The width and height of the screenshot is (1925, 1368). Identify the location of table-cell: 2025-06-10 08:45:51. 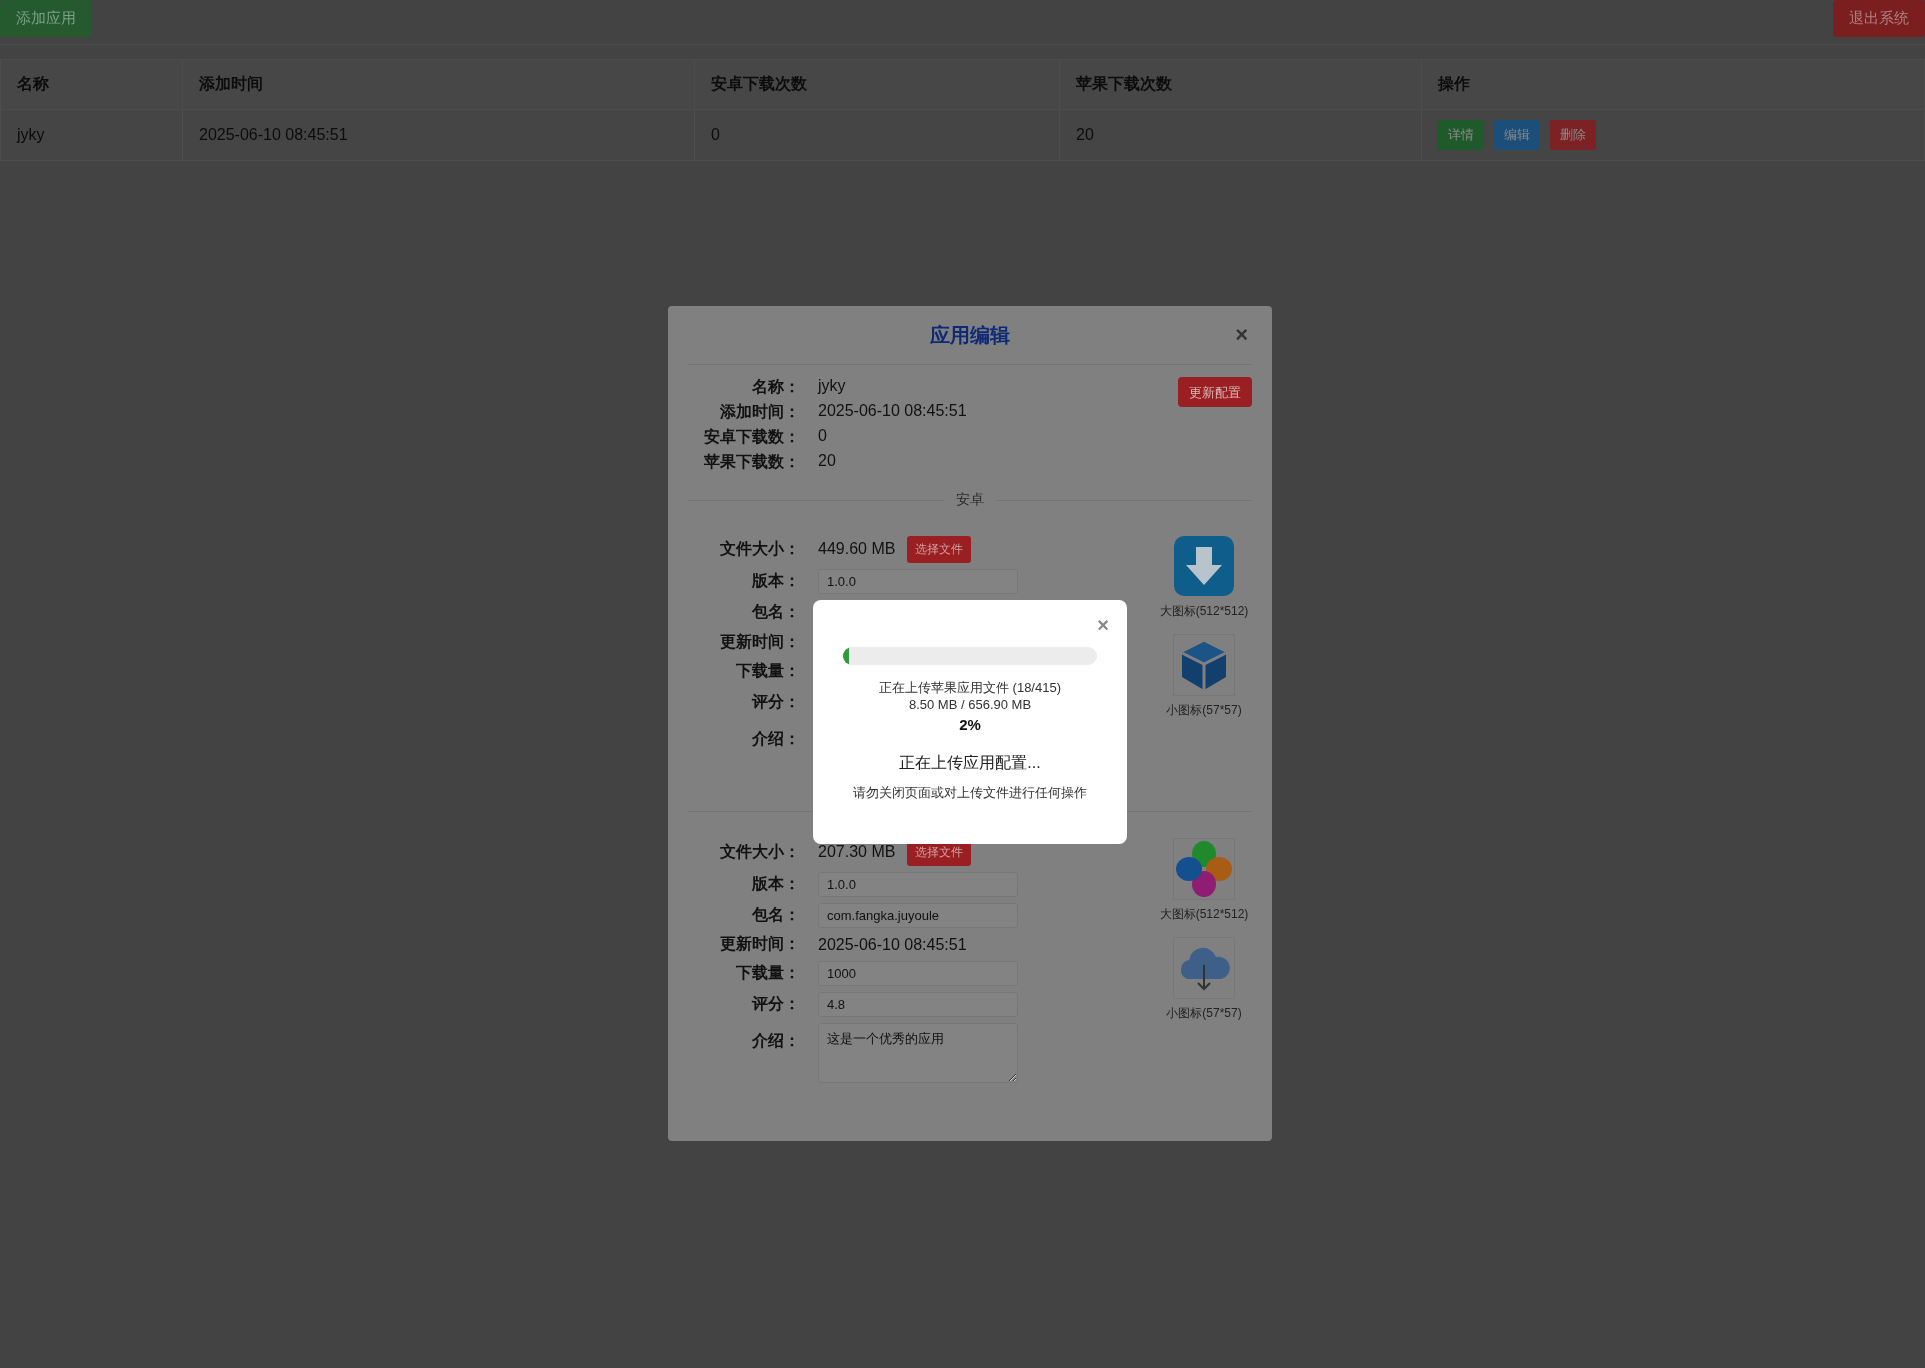
(438, 135).